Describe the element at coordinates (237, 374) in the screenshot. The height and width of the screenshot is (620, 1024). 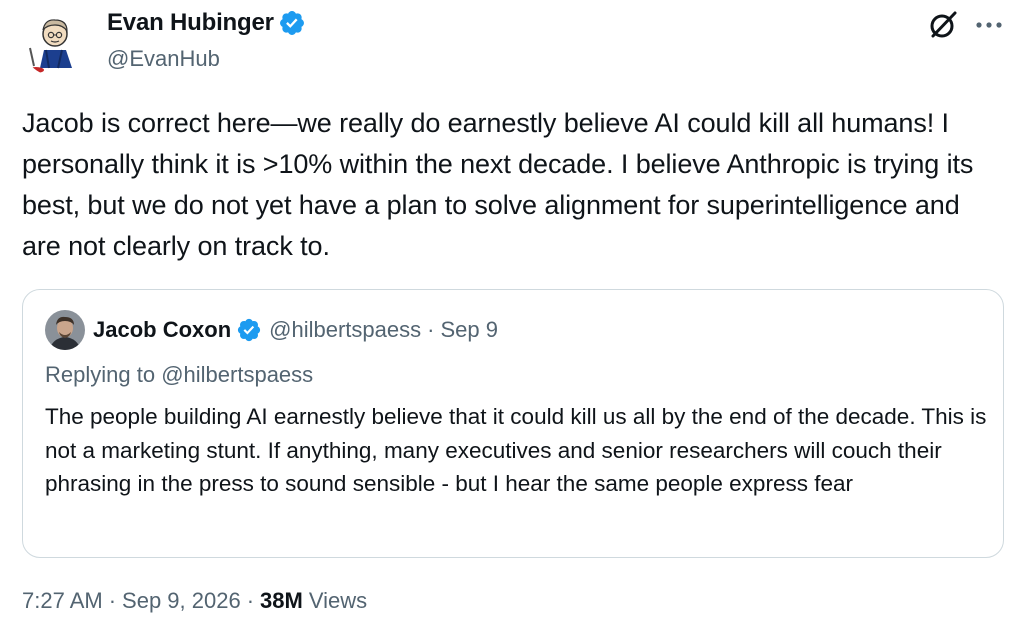
I see `replying-to-handle: @hilbertspaess` at that location.